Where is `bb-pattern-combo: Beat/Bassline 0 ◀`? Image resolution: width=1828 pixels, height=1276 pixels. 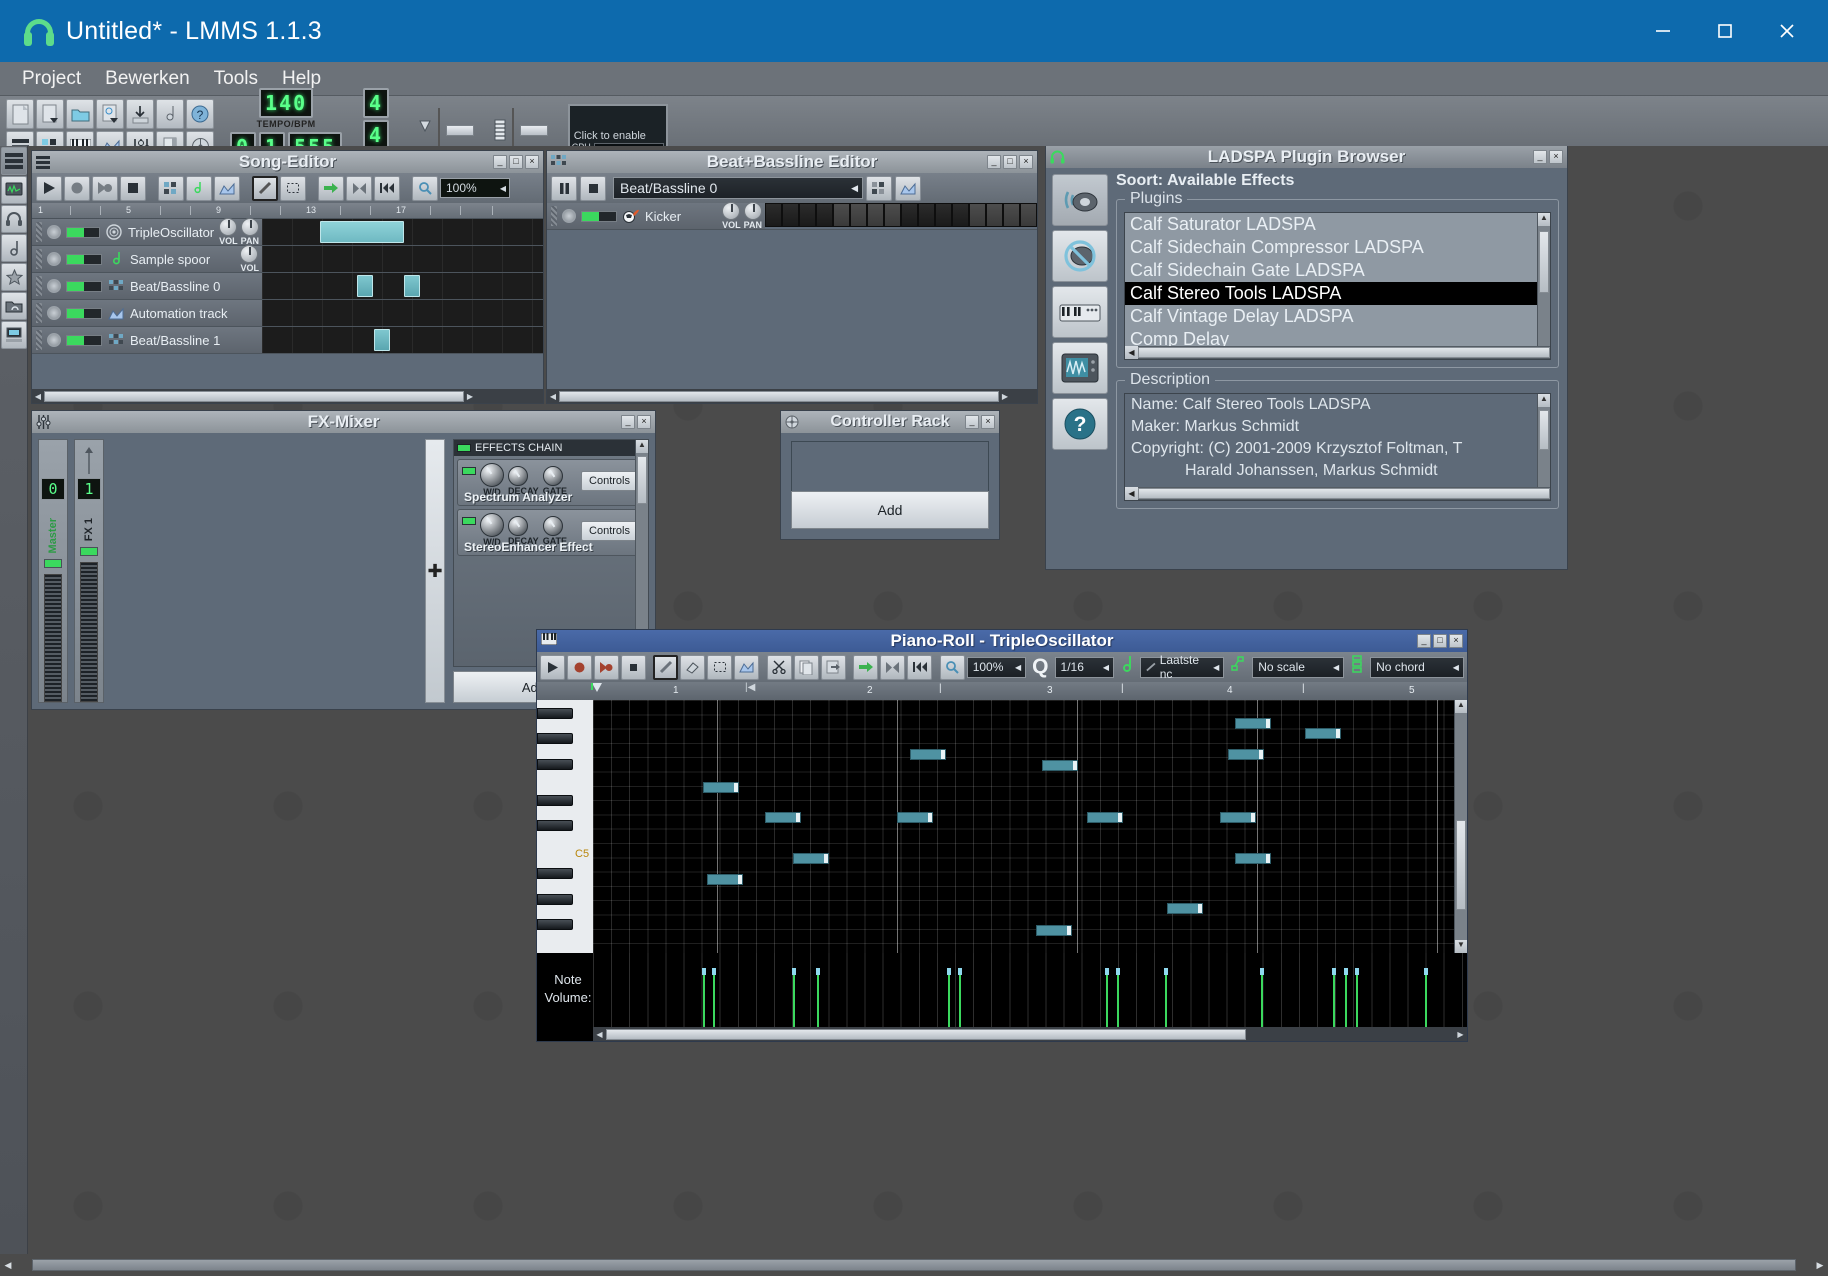 bb-pattern-combo: Beat/Bassline 0 ◀ is located at coordinates (738, 188).